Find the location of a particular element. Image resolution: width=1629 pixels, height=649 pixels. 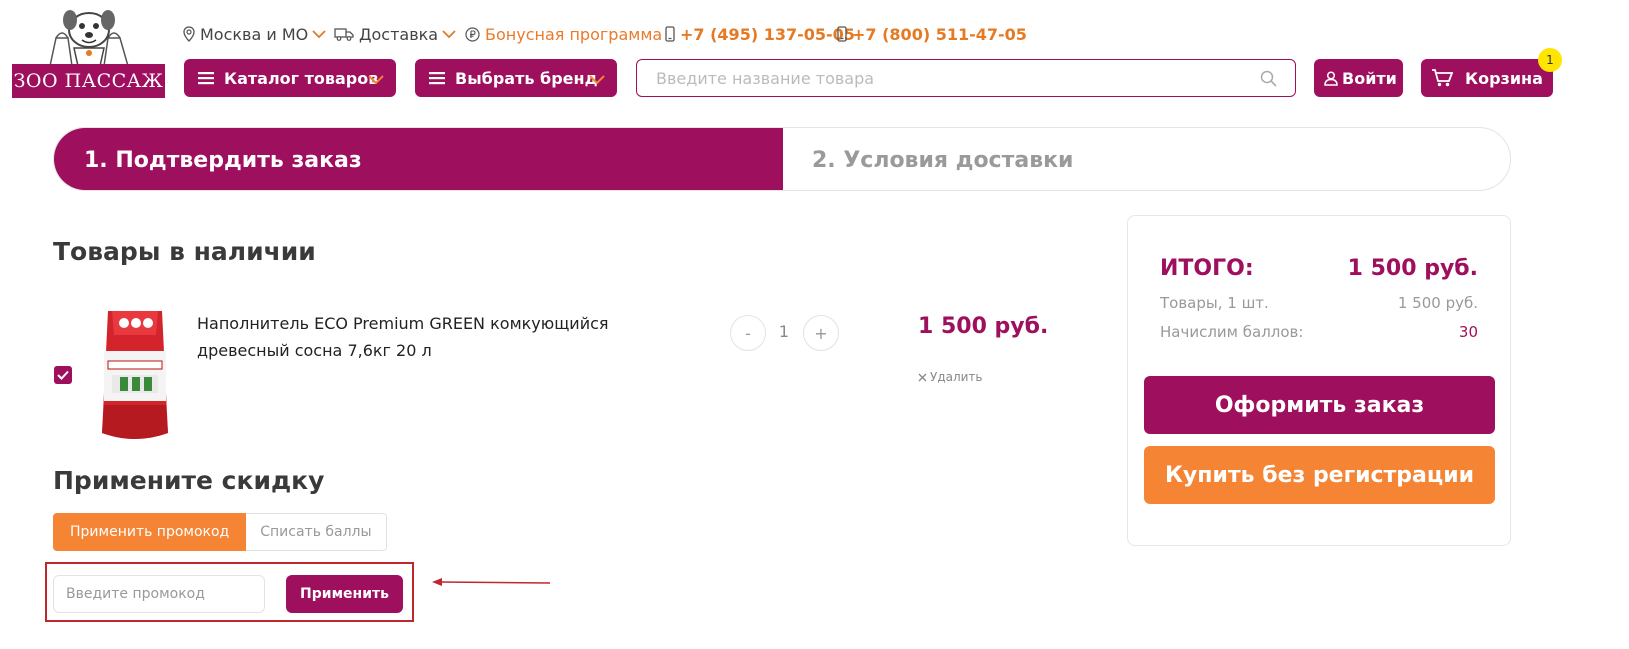

brand-button: Выбрать бренд is located at coordinates (516, 78).